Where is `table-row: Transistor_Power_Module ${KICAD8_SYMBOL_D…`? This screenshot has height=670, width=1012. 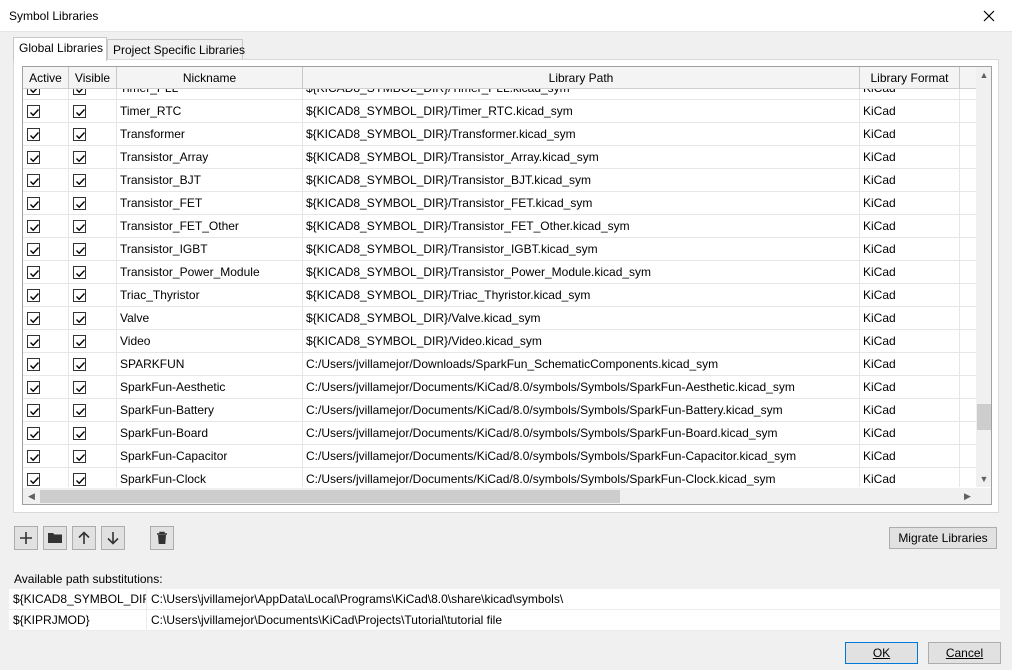
table-row: Transistor_Power_Module ${KICAD8_SYMBOL_D… is located at coordinates (499, 272).